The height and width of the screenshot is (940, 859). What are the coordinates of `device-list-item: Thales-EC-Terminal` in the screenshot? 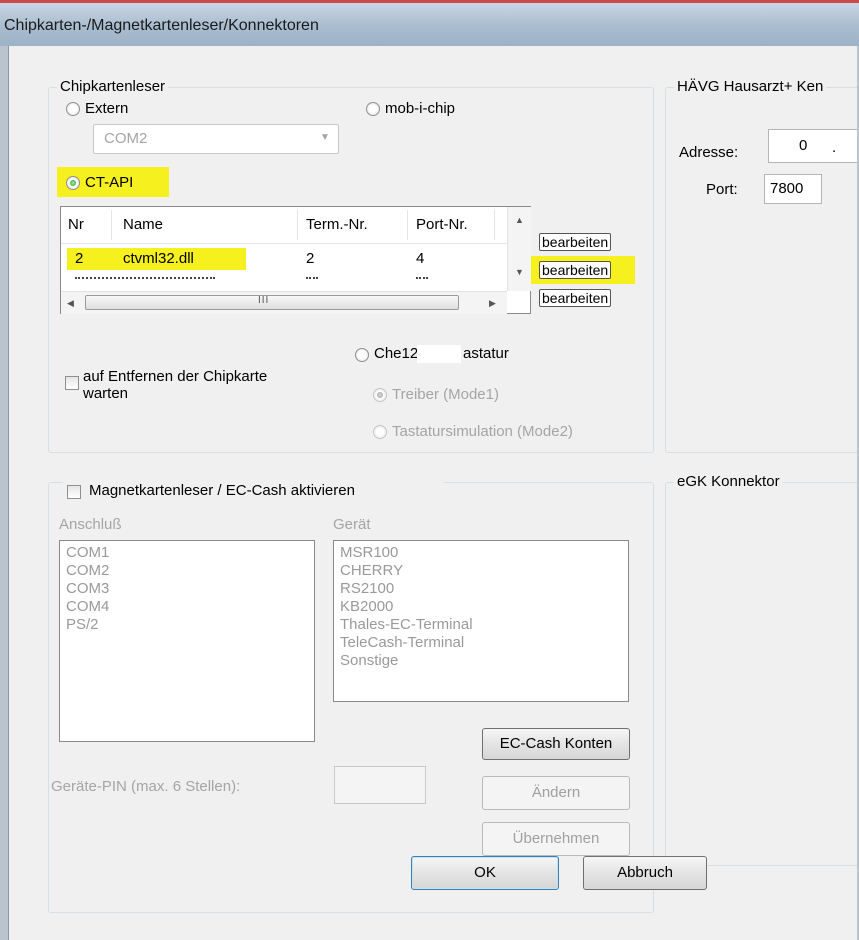 It's located at (484, 625).